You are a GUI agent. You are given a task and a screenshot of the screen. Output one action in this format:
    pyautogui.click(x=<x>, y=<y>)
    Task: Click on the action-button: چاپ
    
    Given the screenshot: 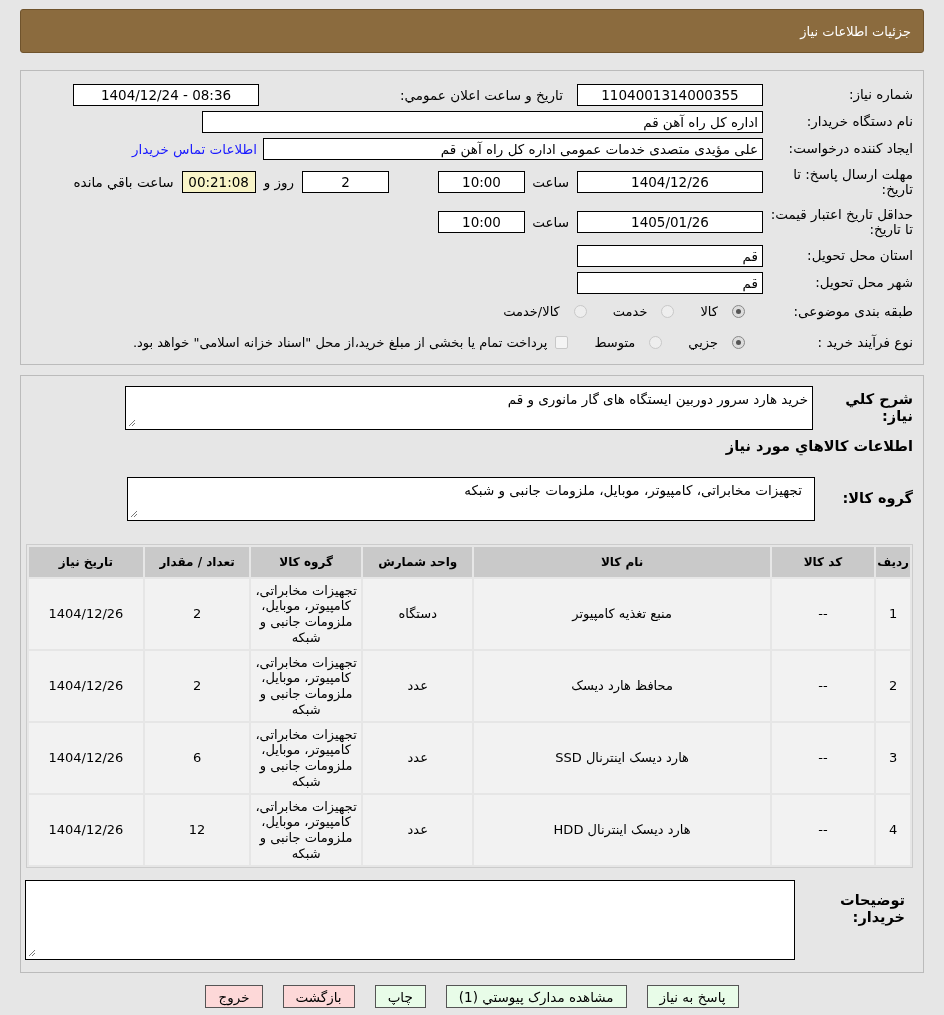 What is the action you would take?
    pyautogui.click(x=400, y=996)
    